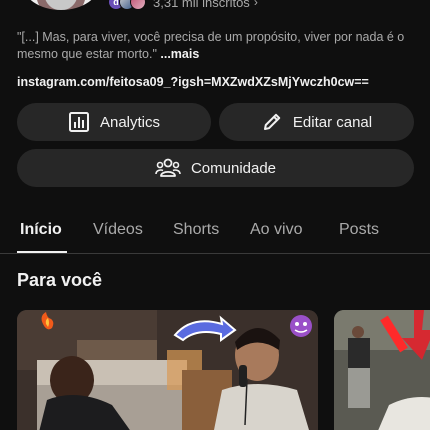  I want to click on analytics-icon, so click(78, 122).